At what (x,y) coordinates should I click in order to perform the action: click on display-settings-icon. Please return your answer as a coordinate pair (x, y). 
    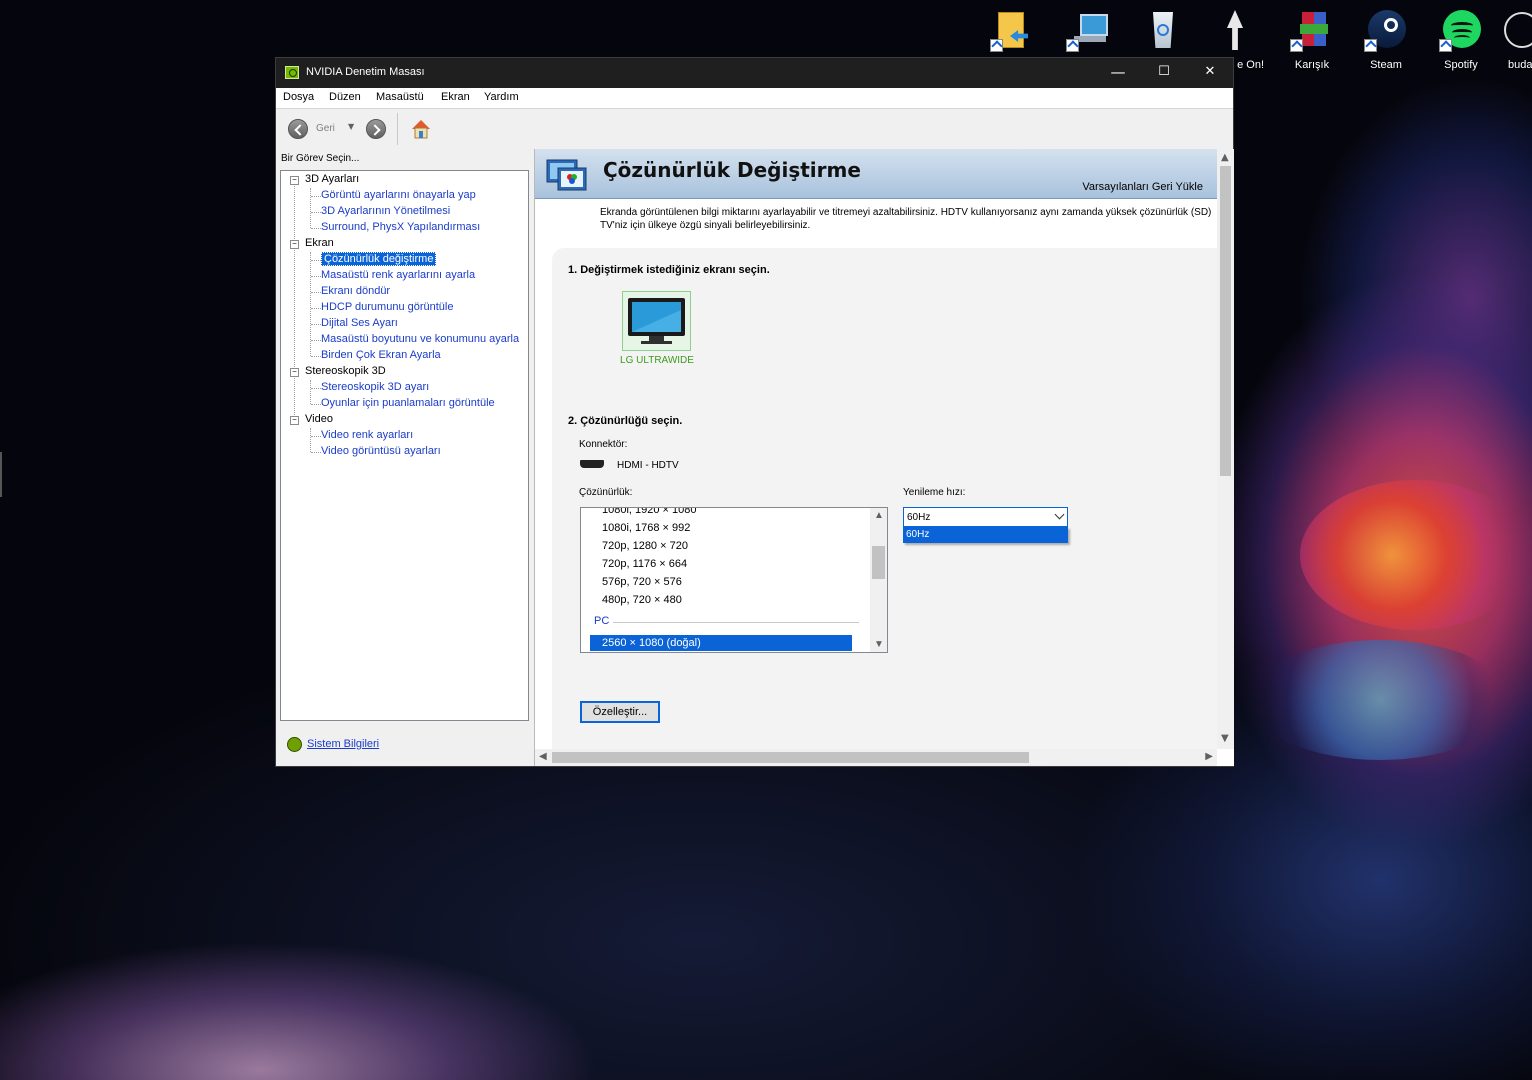
    Looking at the image, I should click on (567, 175).